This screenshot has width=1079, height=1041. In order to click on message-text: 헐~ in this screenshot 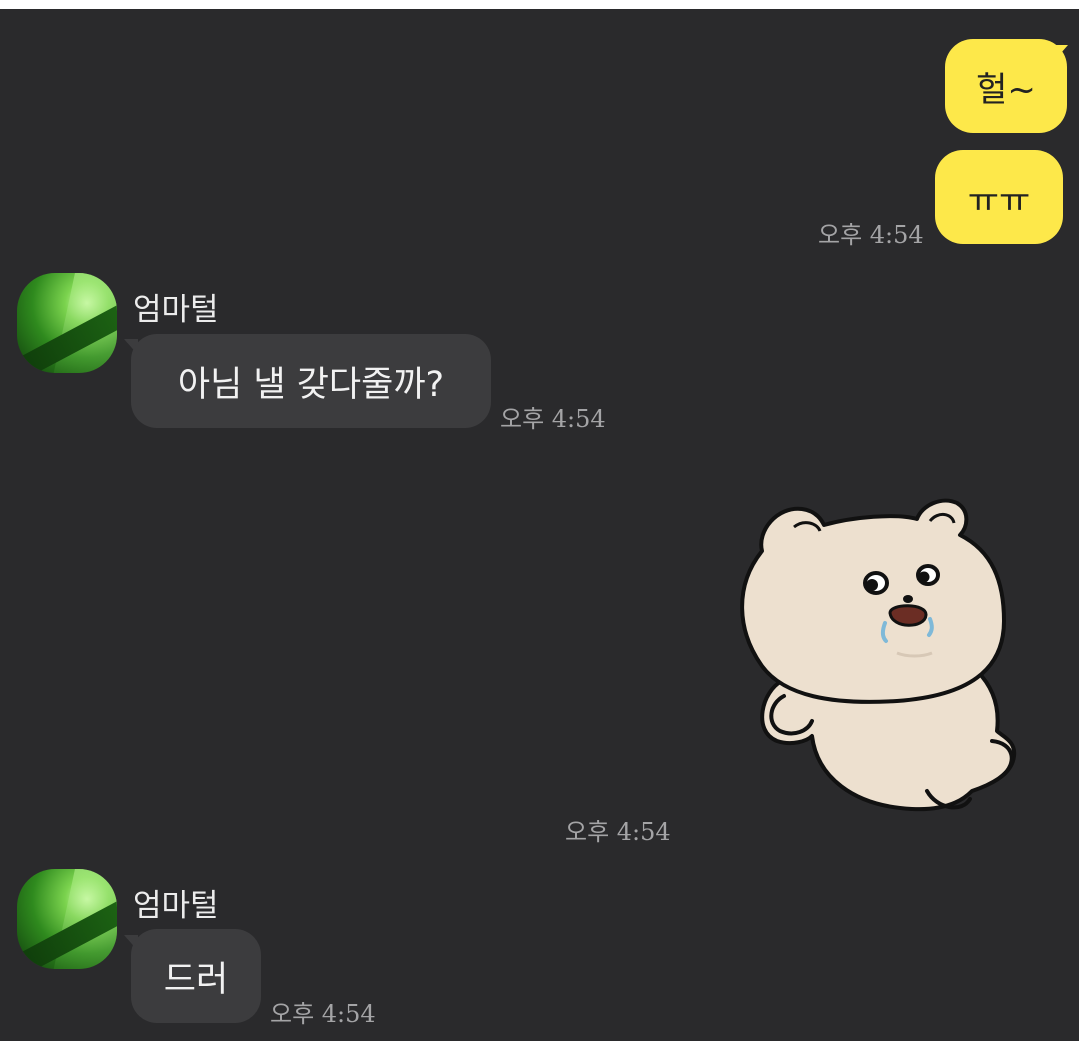, I will do `click(1006, 89)`.